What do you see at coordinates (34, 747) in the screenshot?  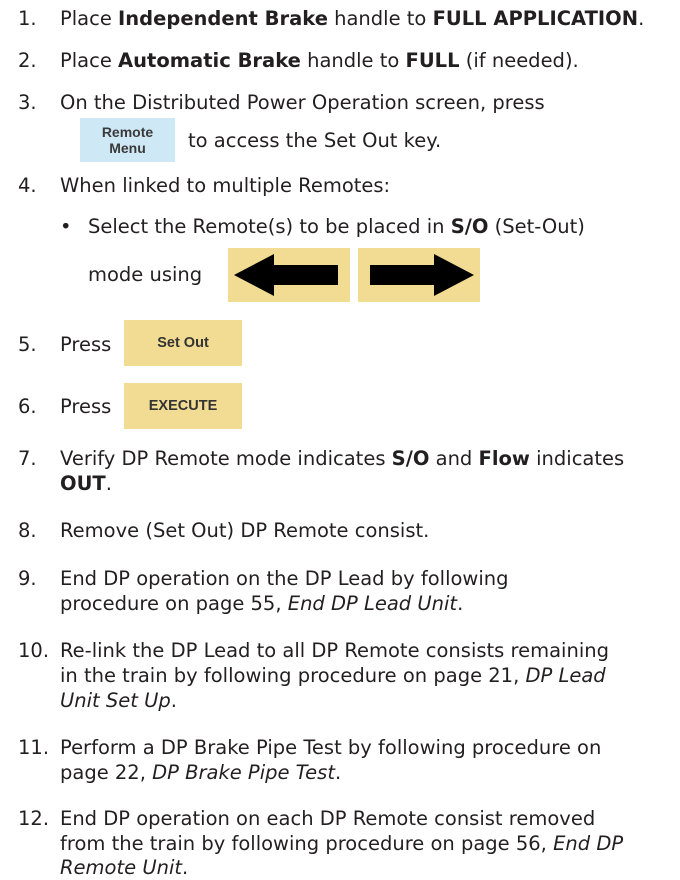 I see `step-number: 11.` at bounding box center [34, 747].